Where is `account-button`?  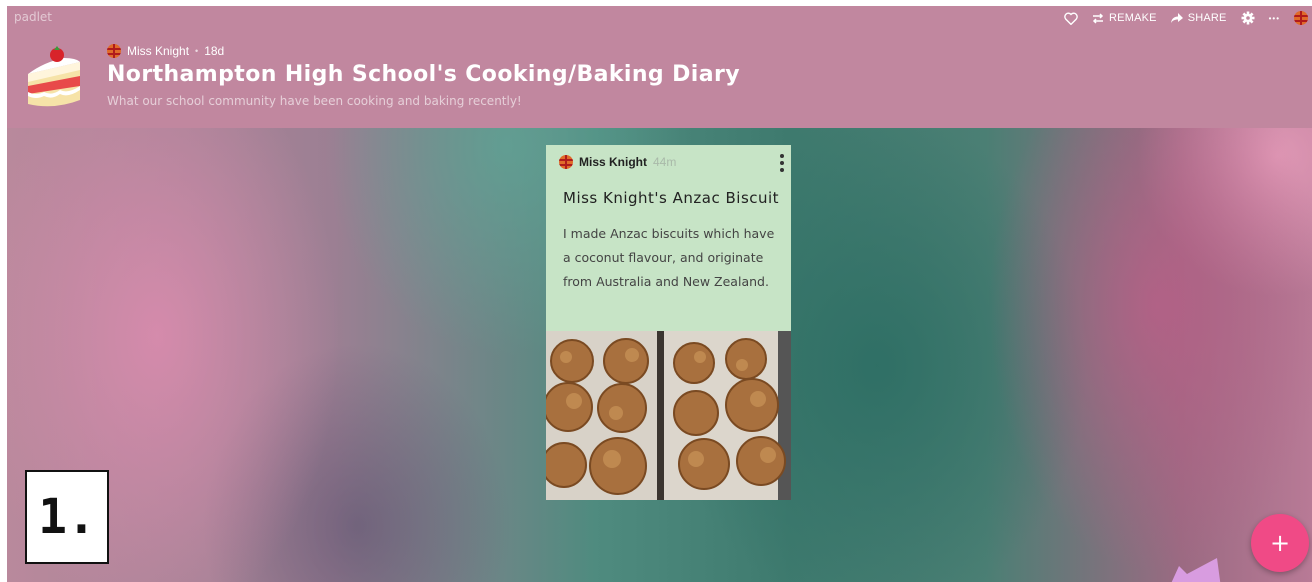 account-button is located at coordinates (1301, 18).